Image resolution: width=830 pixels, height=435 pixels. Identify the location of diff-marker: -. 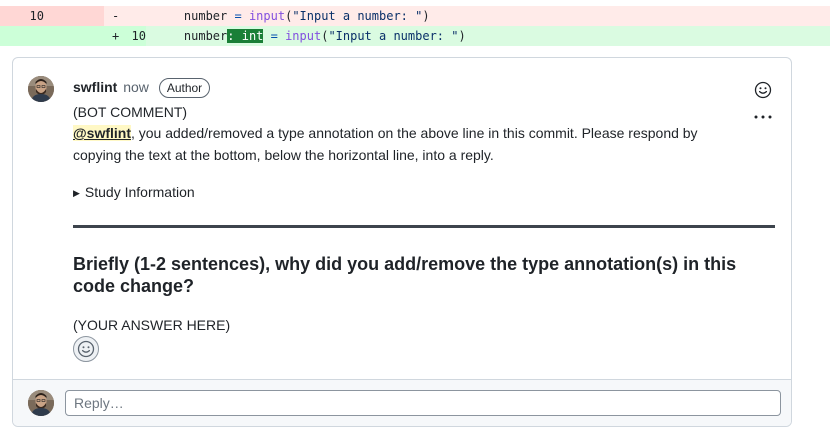
(116, 16).